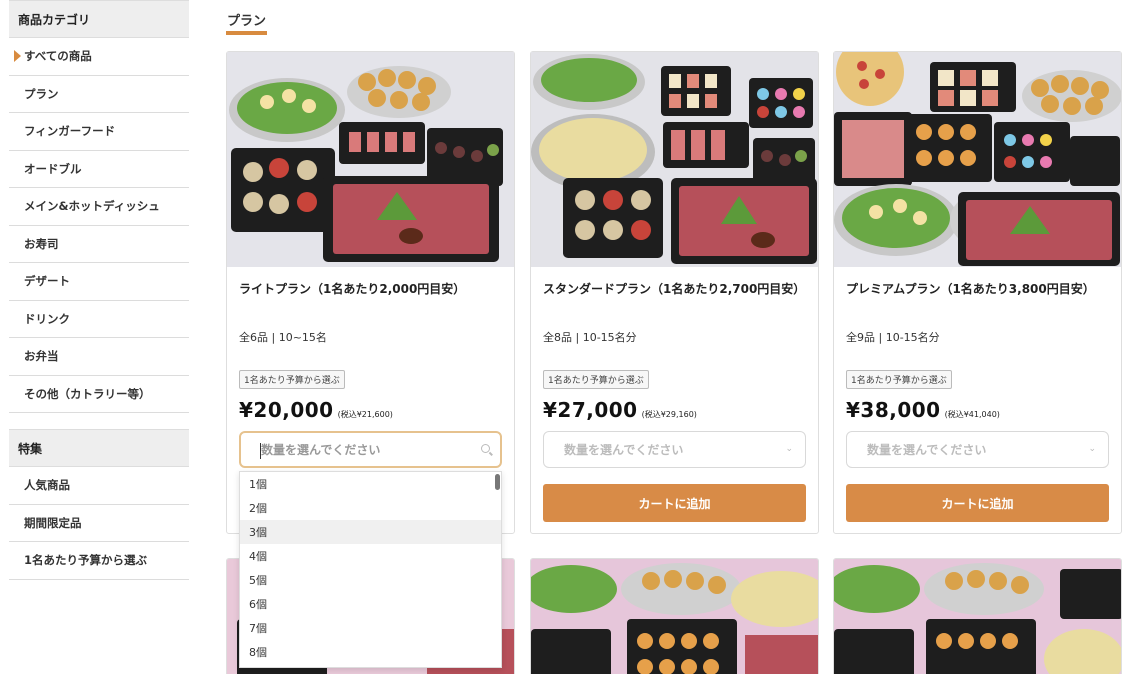  Describe the element at coordinates (286, 410) in the screenshot. I see `price-value: ¥20,000` at that location.